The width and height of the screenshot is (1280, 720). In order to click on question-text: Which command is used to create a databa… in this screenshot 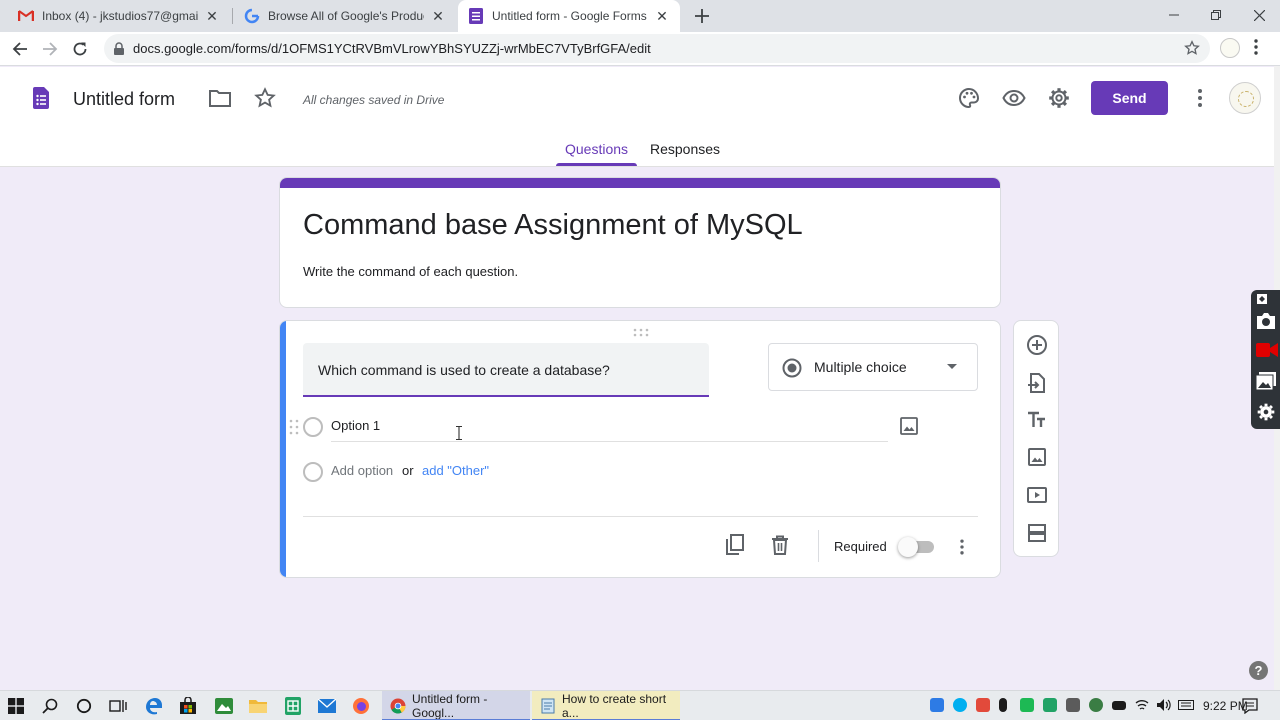, I will do `click(464, 370)`.